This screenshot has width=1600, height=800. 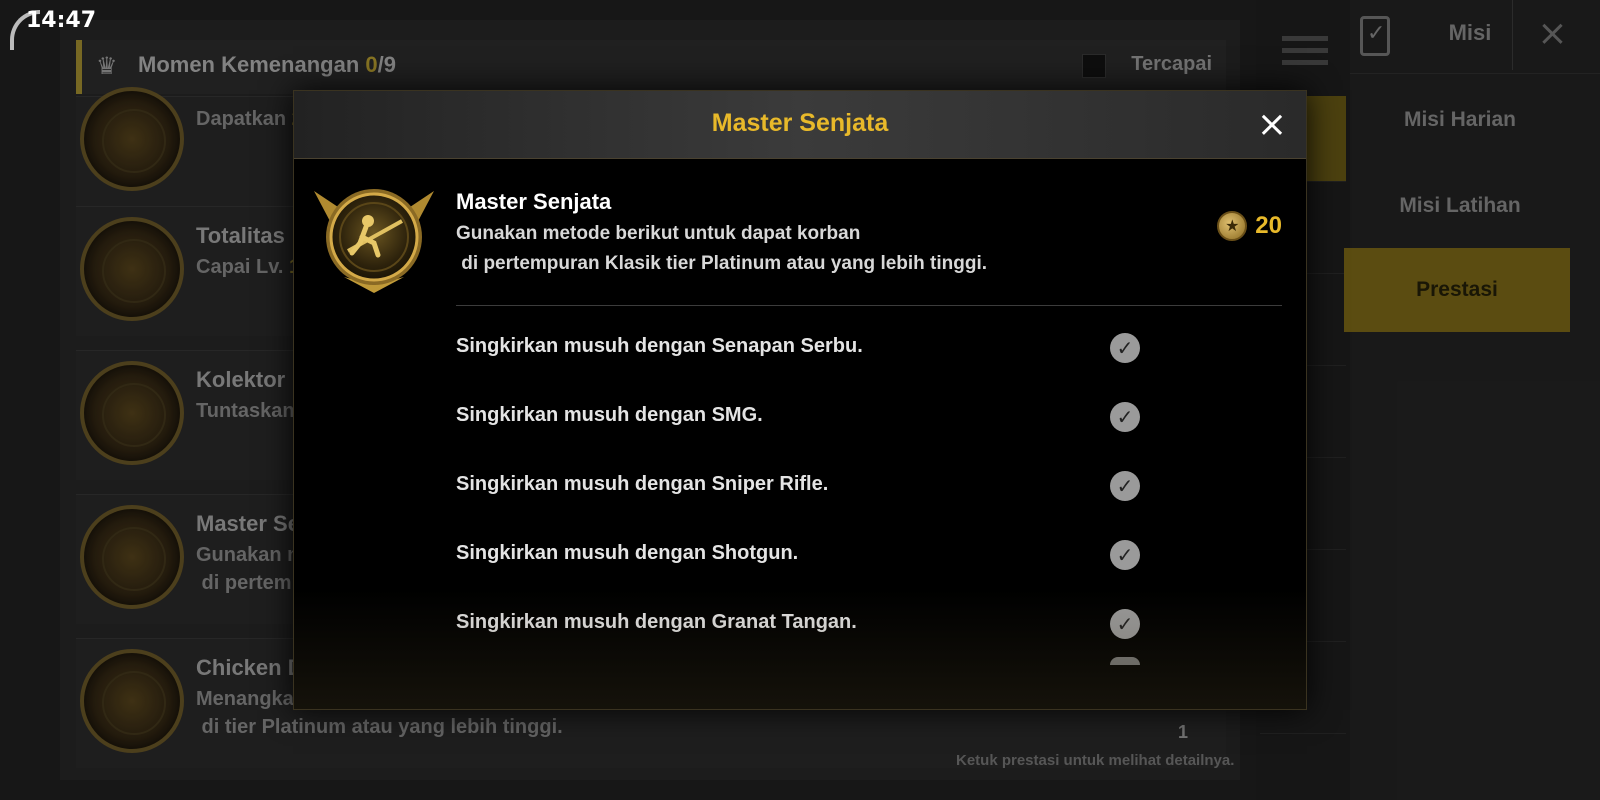 What do you see at coordinates (1272, 125) in the screenshot?
I see `close-icon: ×` at bounding box center [1272, 125].